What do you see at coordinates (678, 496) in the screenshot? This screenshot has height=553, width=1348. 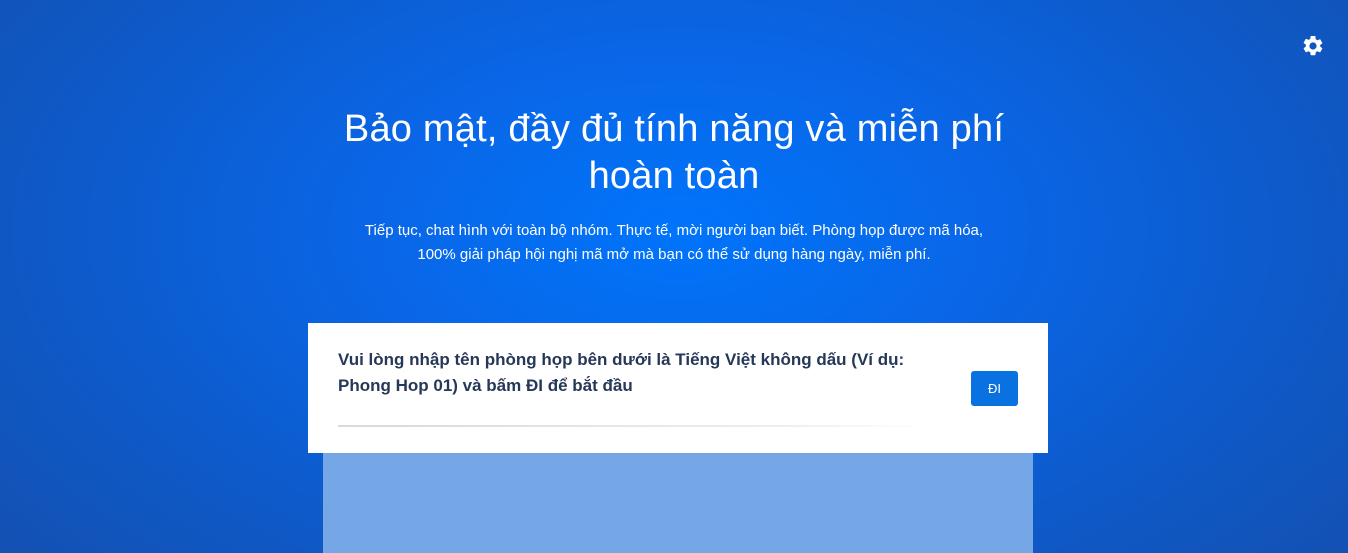 I see `video-preview-panel` at bounding box center [678, 496].